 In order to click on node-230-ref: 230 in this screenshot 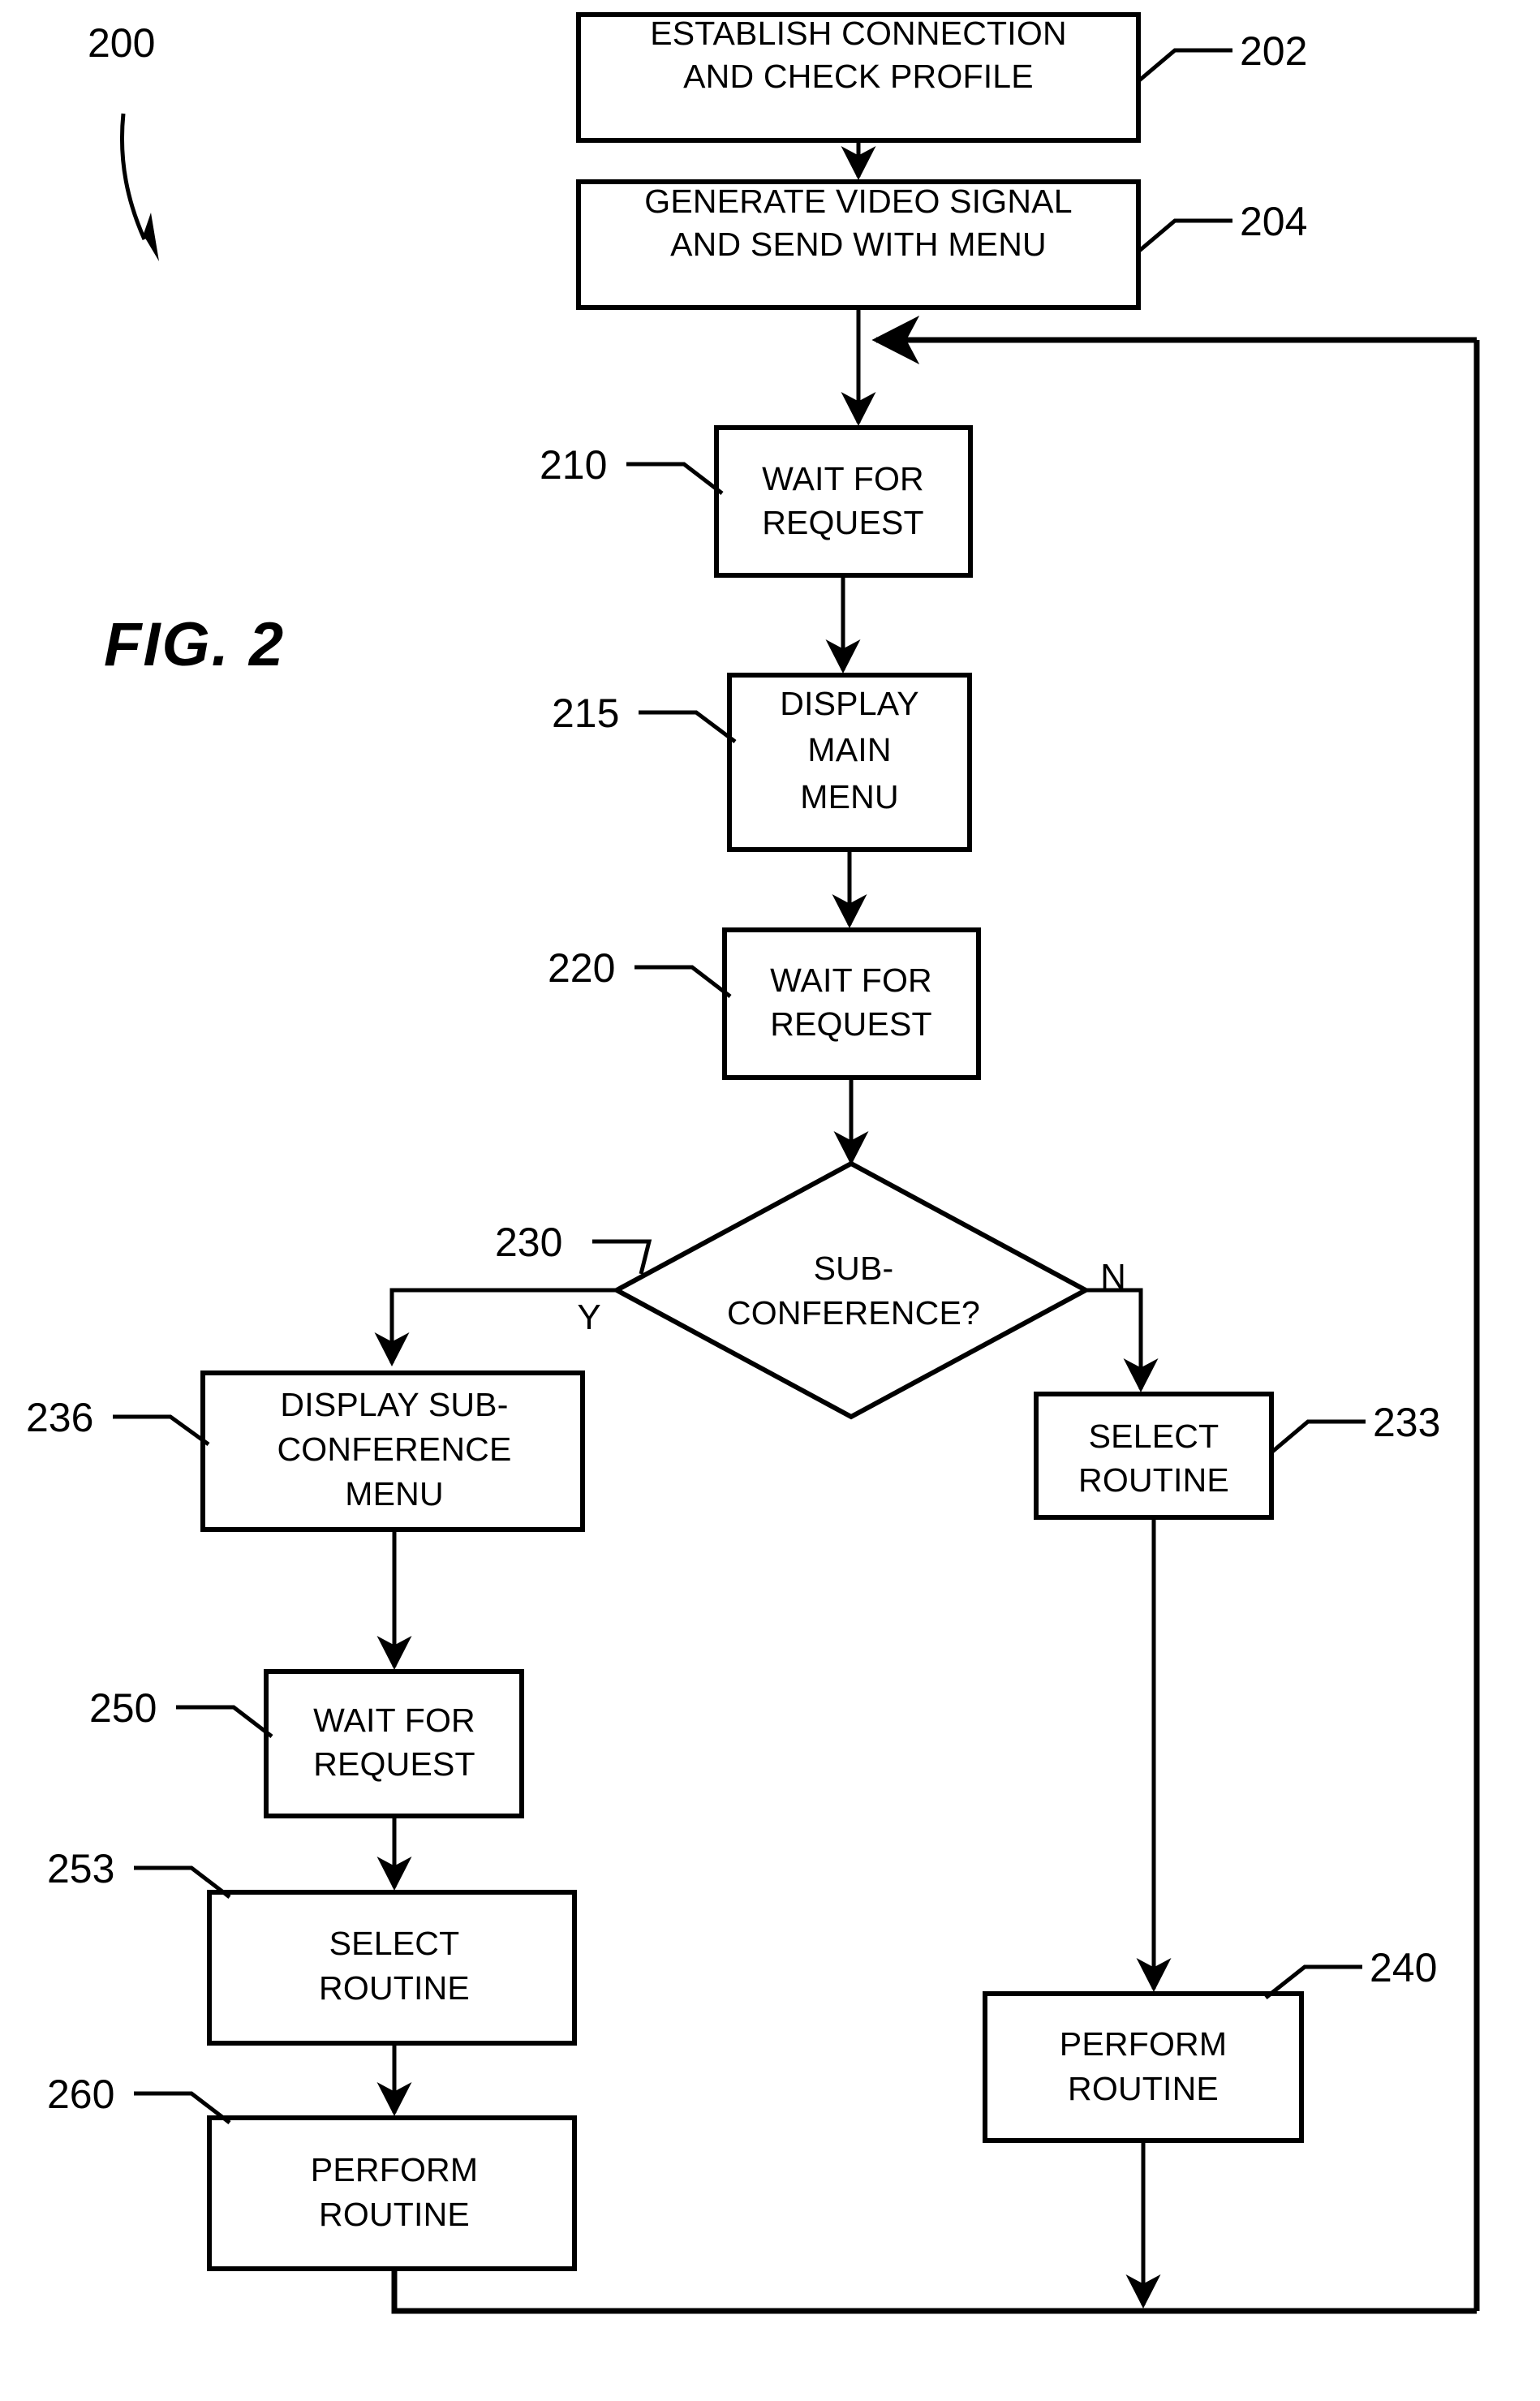, I will do `click(528, 1242)`.